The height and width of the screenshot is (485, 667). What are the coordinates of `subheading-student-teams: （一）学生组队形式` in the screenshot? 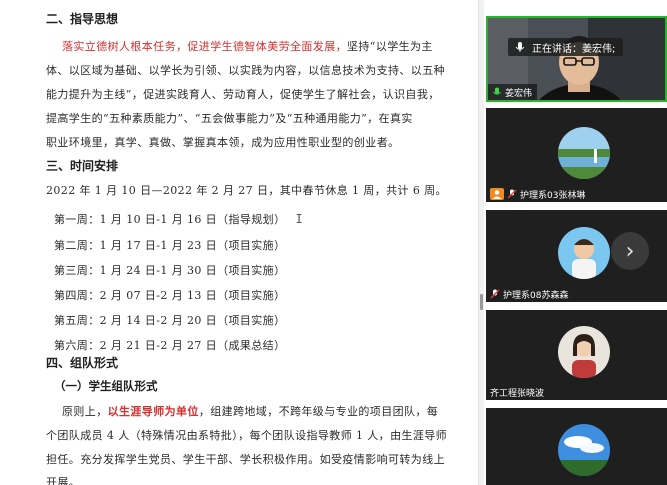 It's located at (106, 386).